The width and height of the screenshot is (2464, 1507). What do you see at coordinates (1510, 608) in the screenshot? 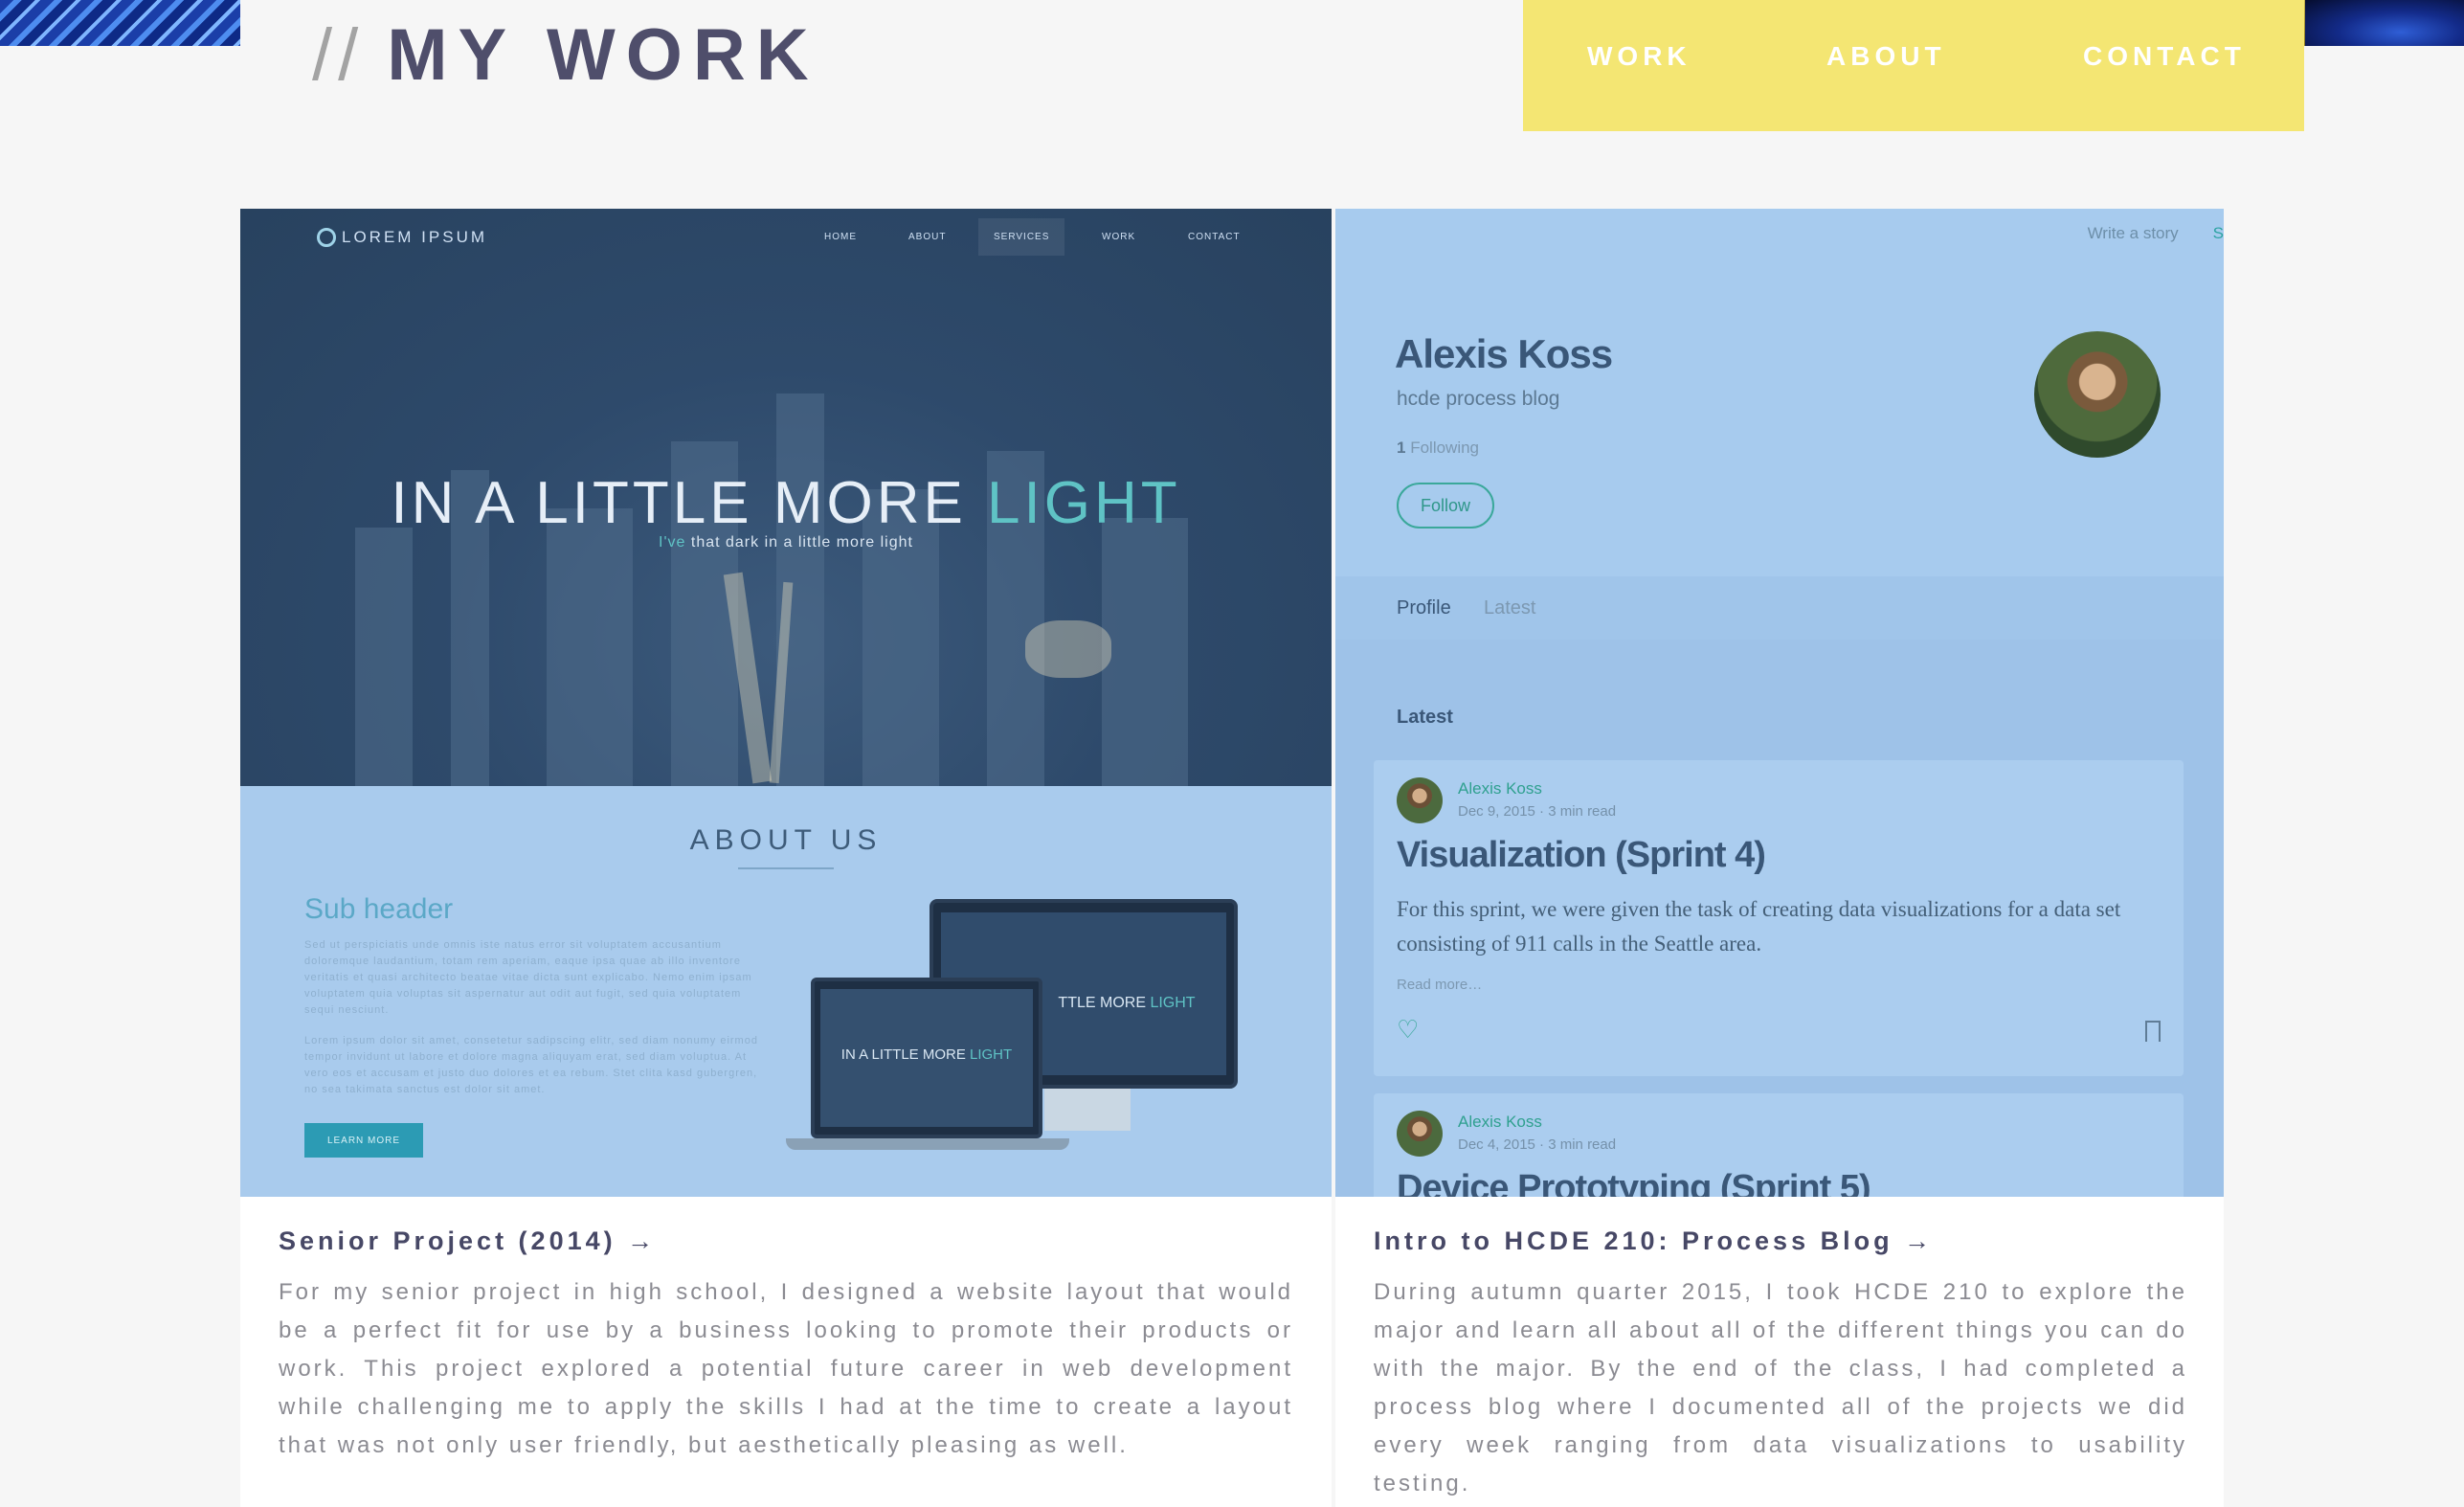
I see `tab-latest: Latest` at bounding box center [1510, 608].